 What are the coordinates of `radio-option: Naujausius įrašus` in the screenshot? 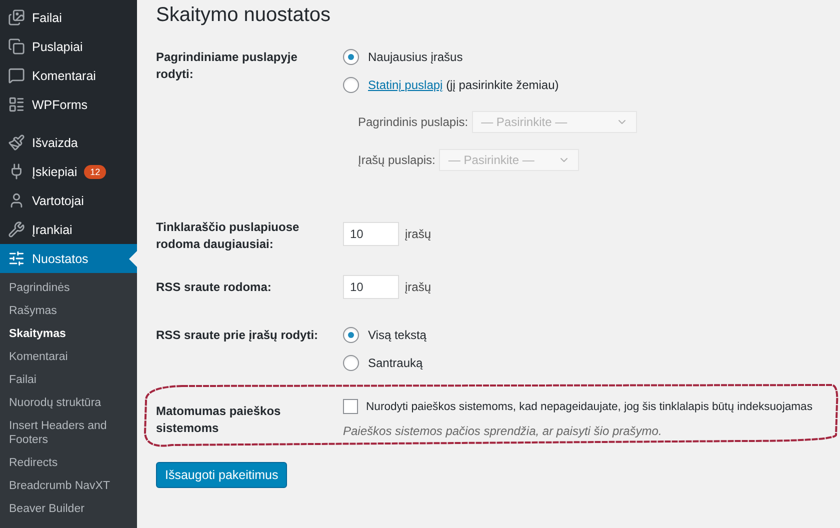 It's located at (591, 57).